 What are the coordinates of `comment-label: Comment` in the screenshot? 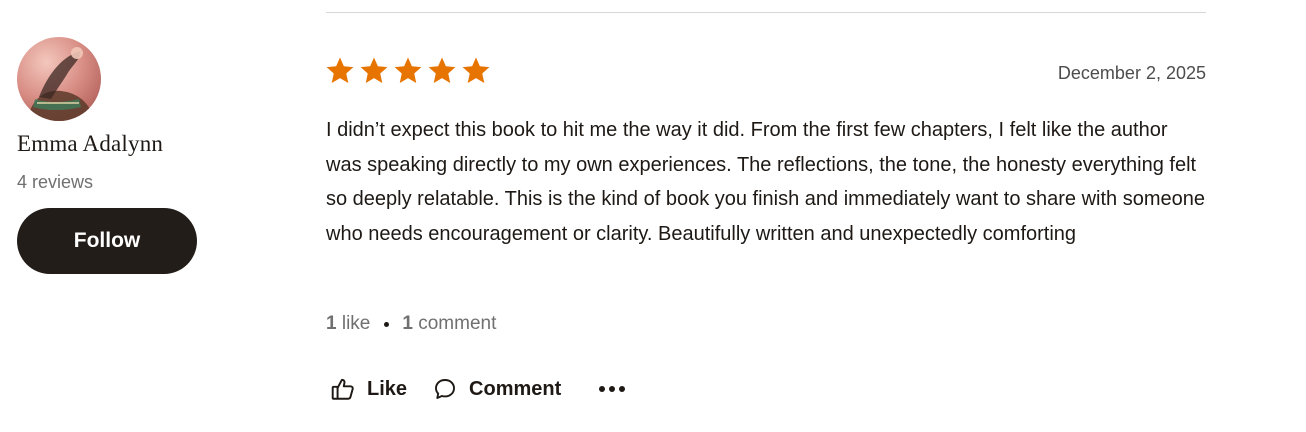 It's located at (515, 388).